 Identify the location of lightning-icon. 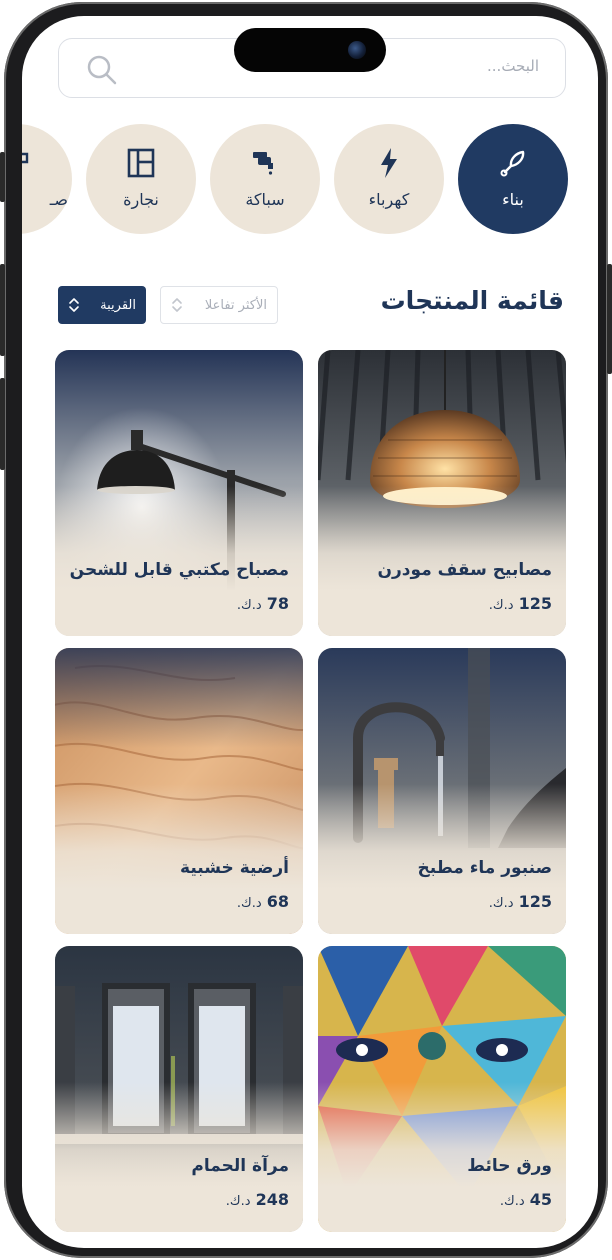
(389, 163).